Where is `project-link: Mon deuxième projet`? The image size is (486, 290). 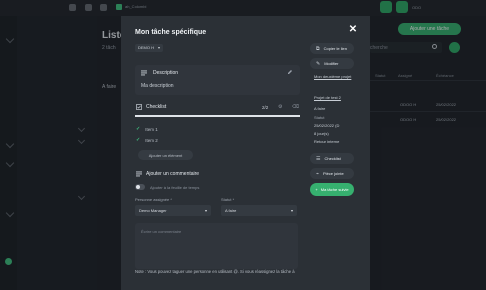
project-link: Mon deuxième projet is located at coordinates (334, 77).